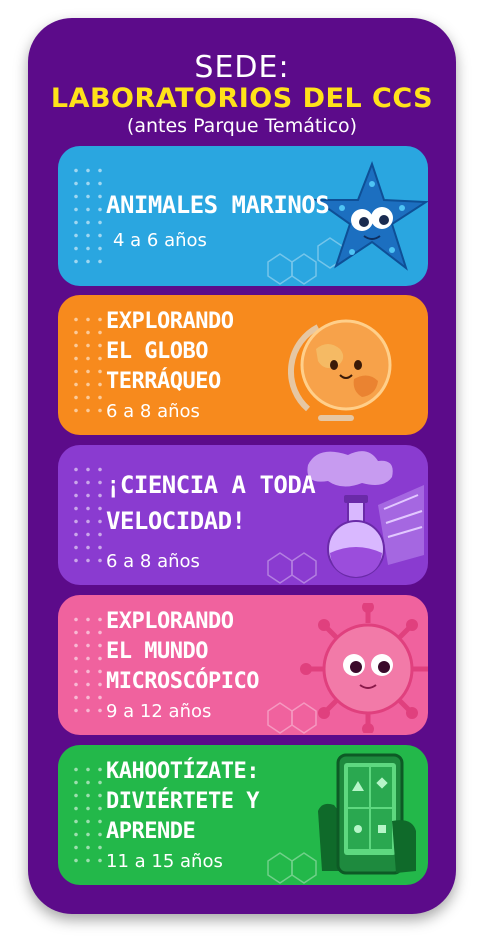 The image size is (485, 950). Describe the element at coordinates (242, 67) in the screenshot. I see `sede-label: SEDE:` at that location.